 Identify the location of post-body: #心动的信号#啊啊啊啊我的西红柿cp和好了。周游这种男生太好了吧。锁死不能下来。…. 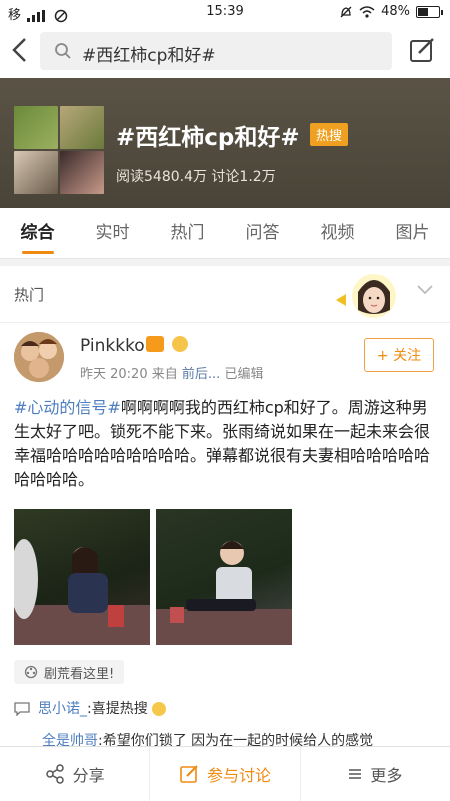
(224, 444).